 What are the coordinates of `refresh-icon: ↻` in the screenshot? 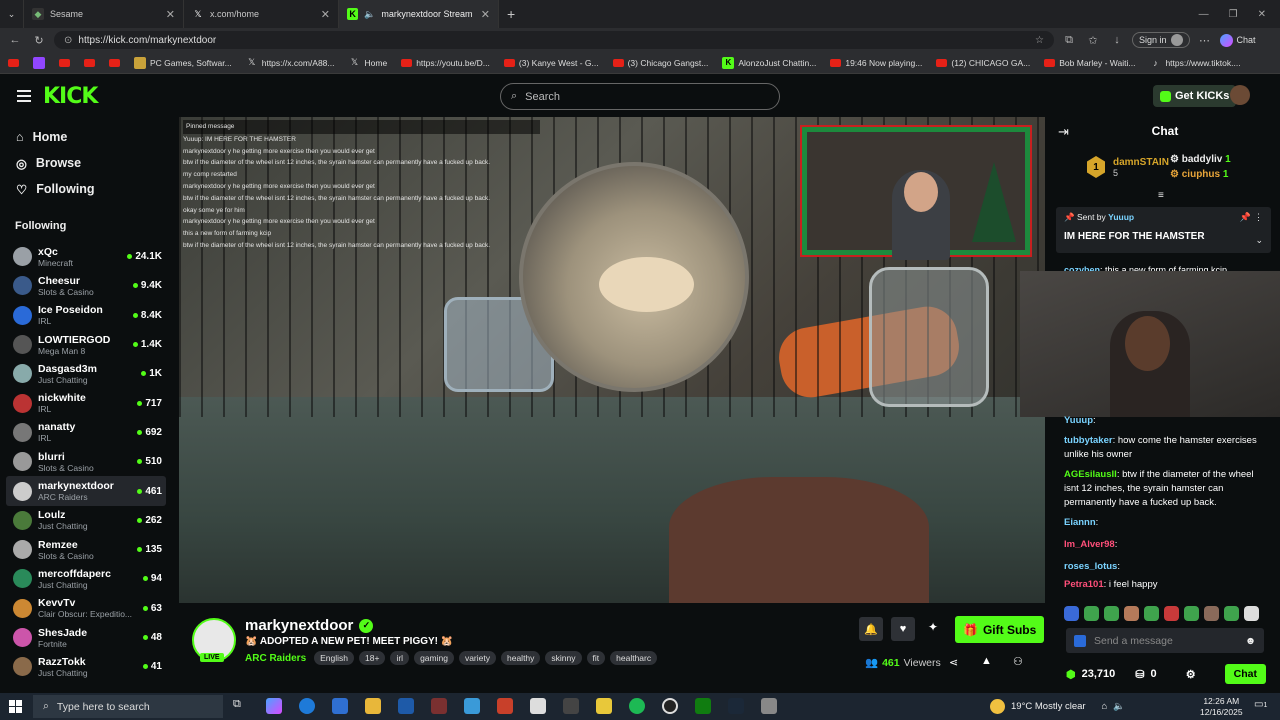 It's located at (39, 40).